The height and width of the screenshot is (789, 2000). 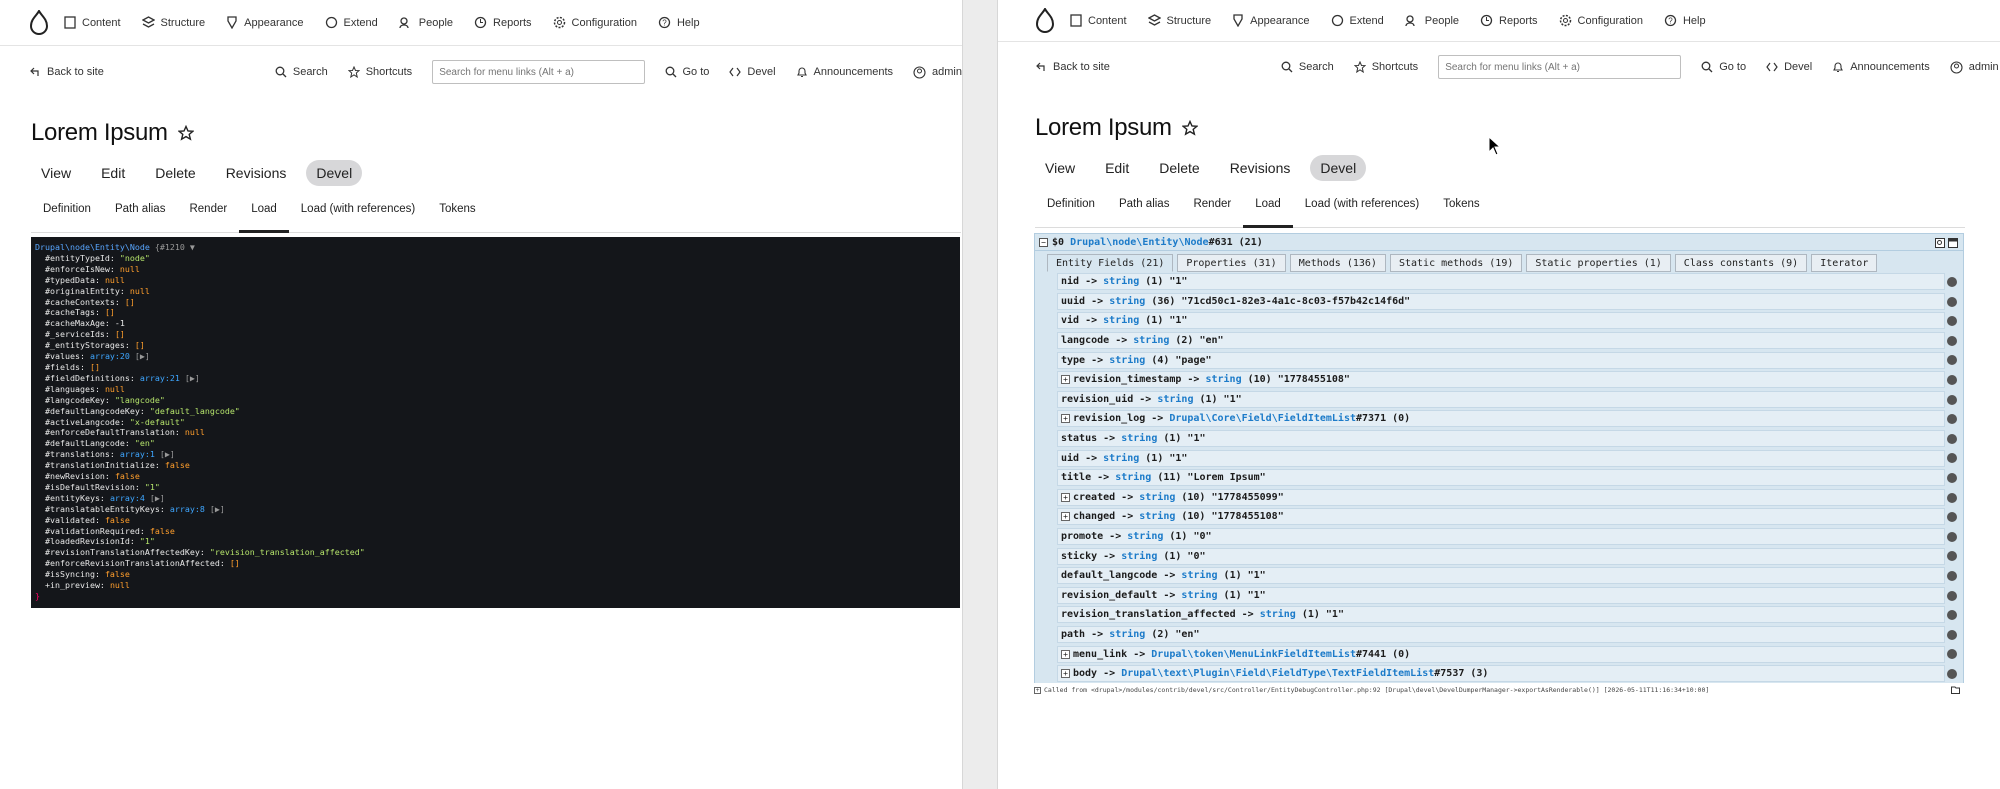 I want to click on window-divider, so click(x=980, y=394).